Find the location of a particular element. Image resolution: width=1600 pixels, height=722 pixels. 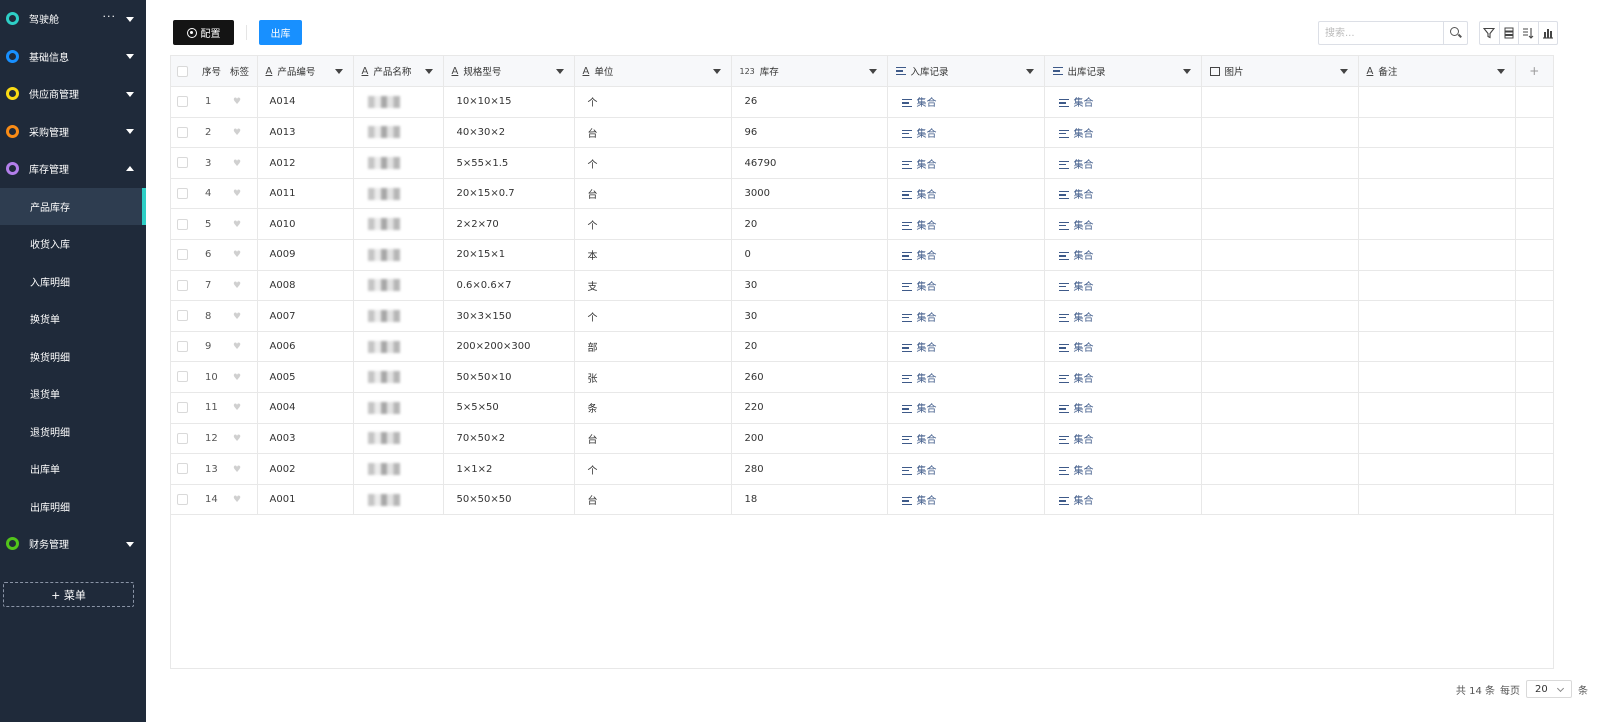

sidebar-group-3: 采购管理 is located at coordinates (73, 132).